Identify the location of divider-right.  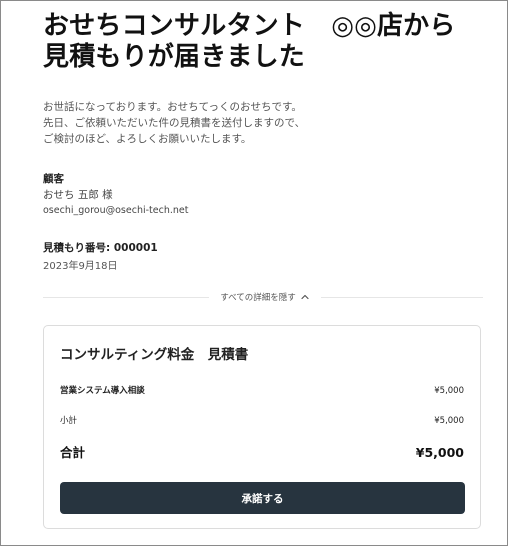
(402, 297).